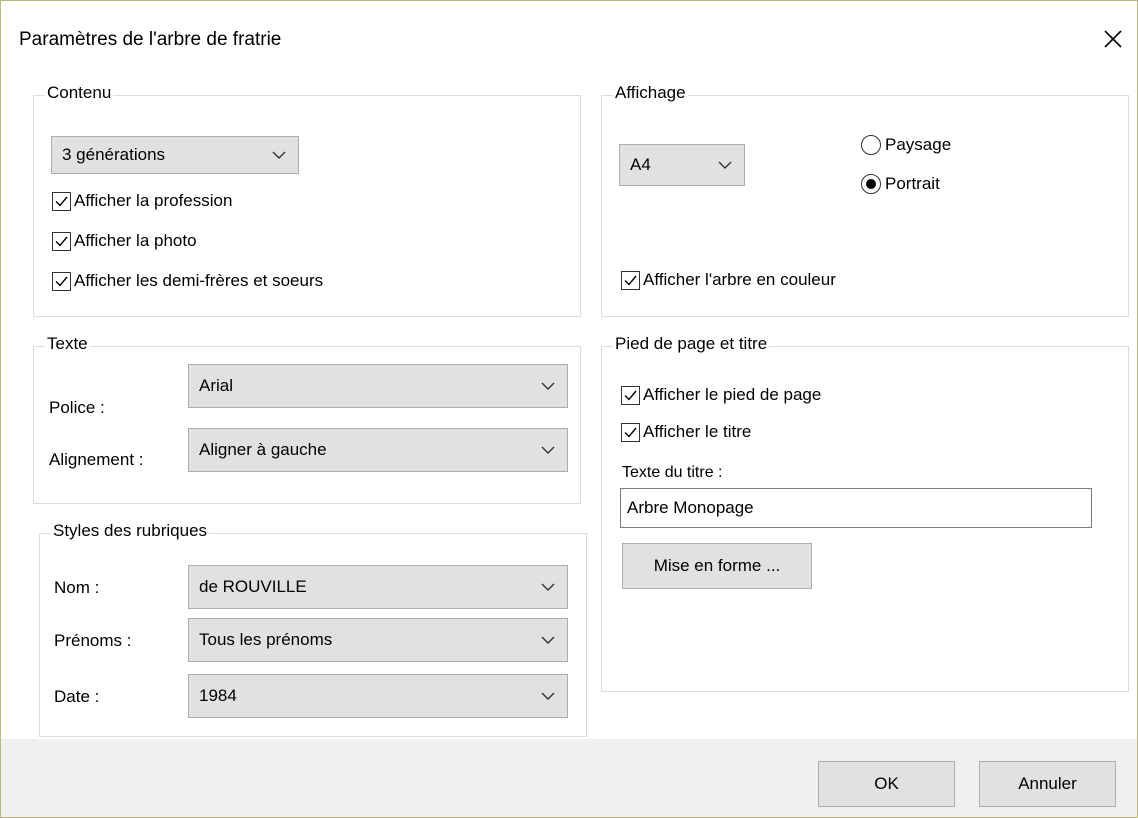 The image size is (1138, 818). What do you see at coordinates (739, 279) in the screenshot?
I see `check-couleur-label: Afficher l'arbre en couleur` at bounding box center [739, 279].